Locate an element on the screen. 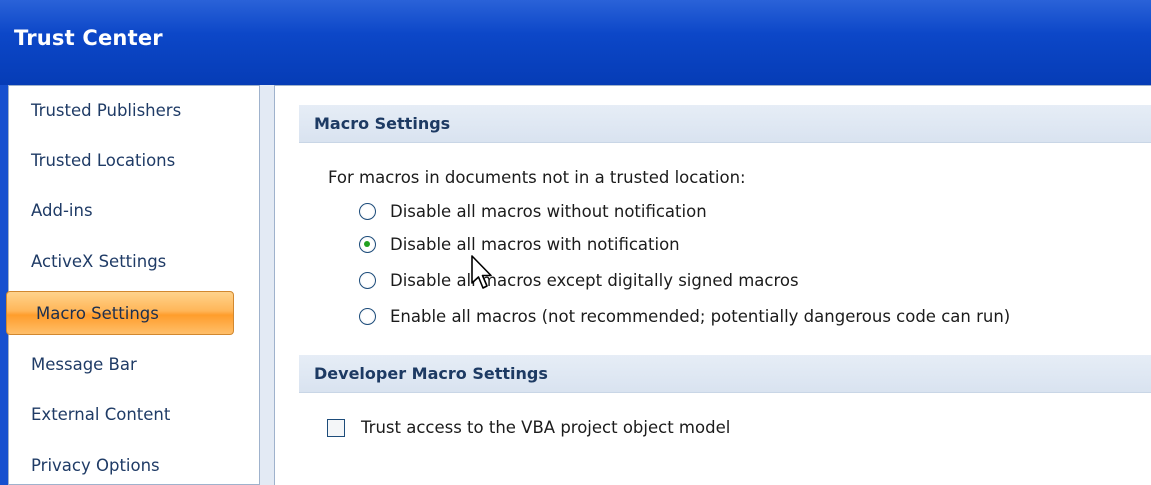  developer-macro-settings-header: Developer Macro Settings is located at coordinates (725, 374).